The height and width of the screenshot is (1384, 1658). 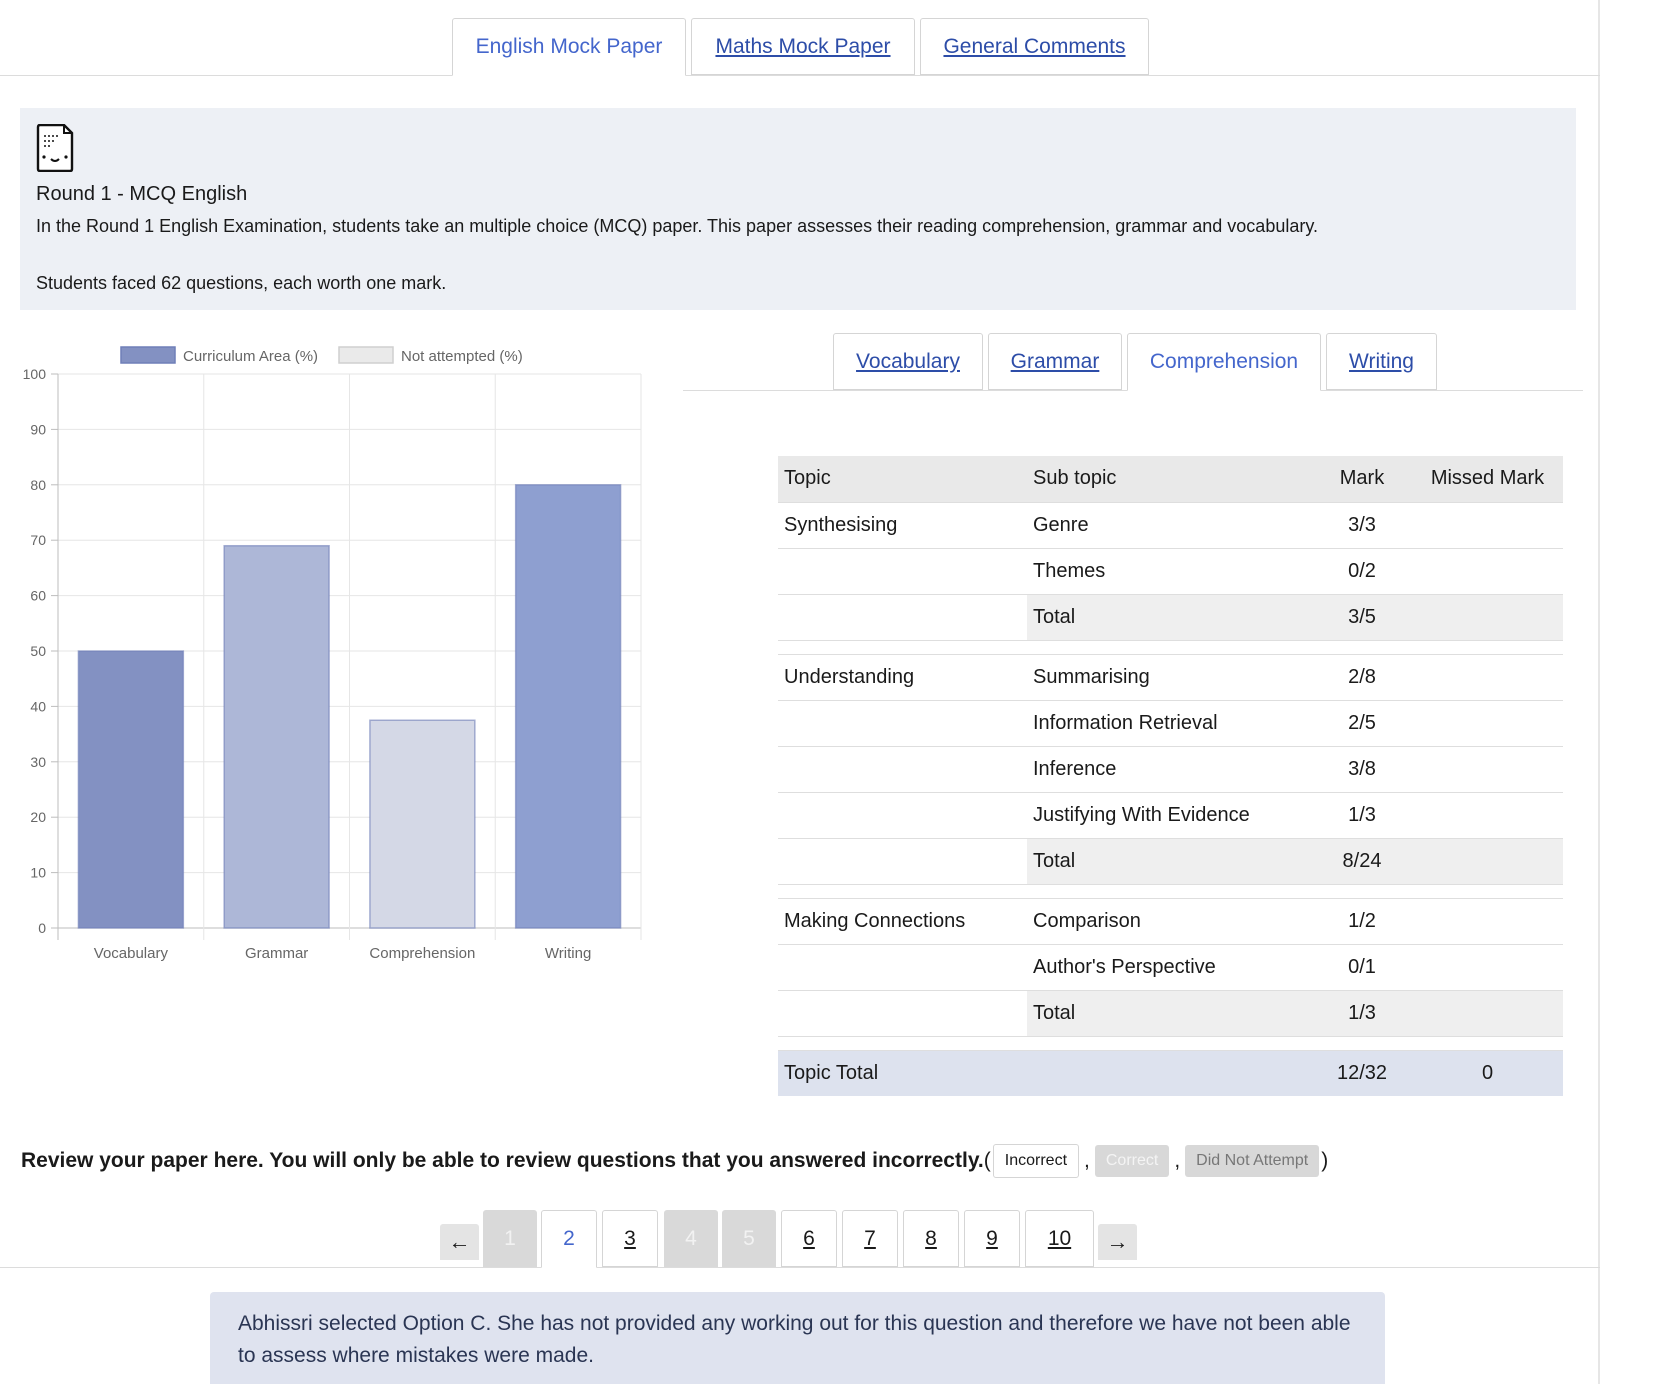 I want to click on y-tick-label: 40, so click(x=38, y=706).